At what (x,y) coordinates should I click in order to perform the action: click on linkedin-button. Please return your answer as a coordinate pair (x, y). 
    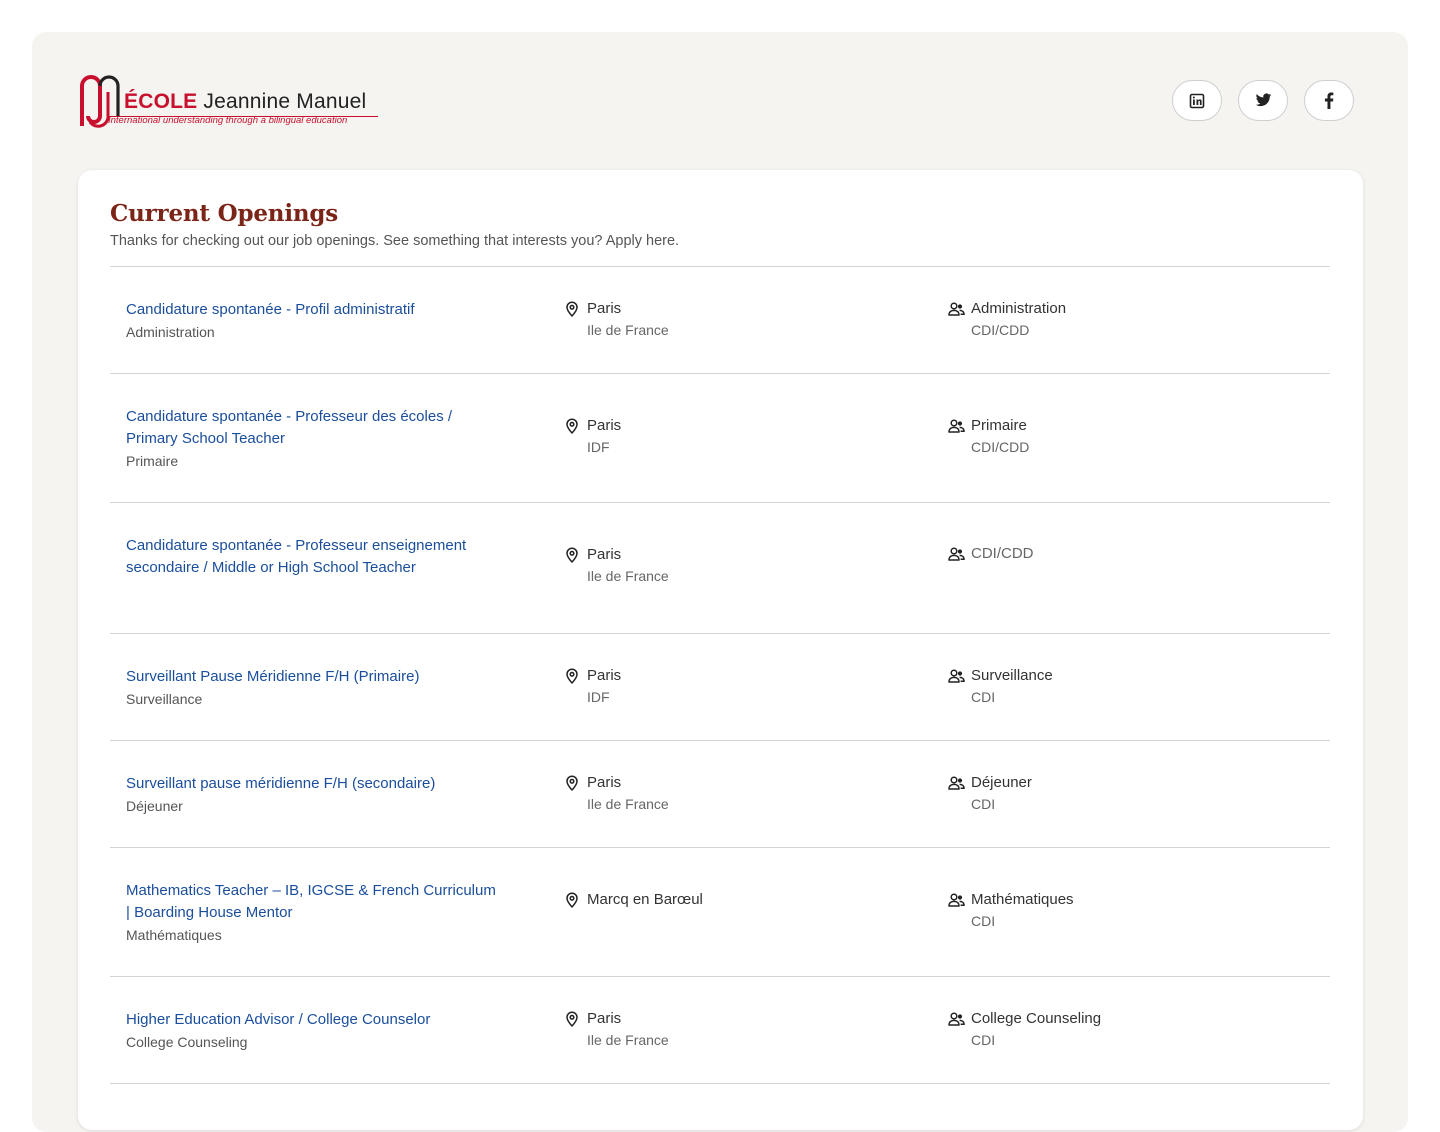
    Looking at the image, I should click on (1197, 100).